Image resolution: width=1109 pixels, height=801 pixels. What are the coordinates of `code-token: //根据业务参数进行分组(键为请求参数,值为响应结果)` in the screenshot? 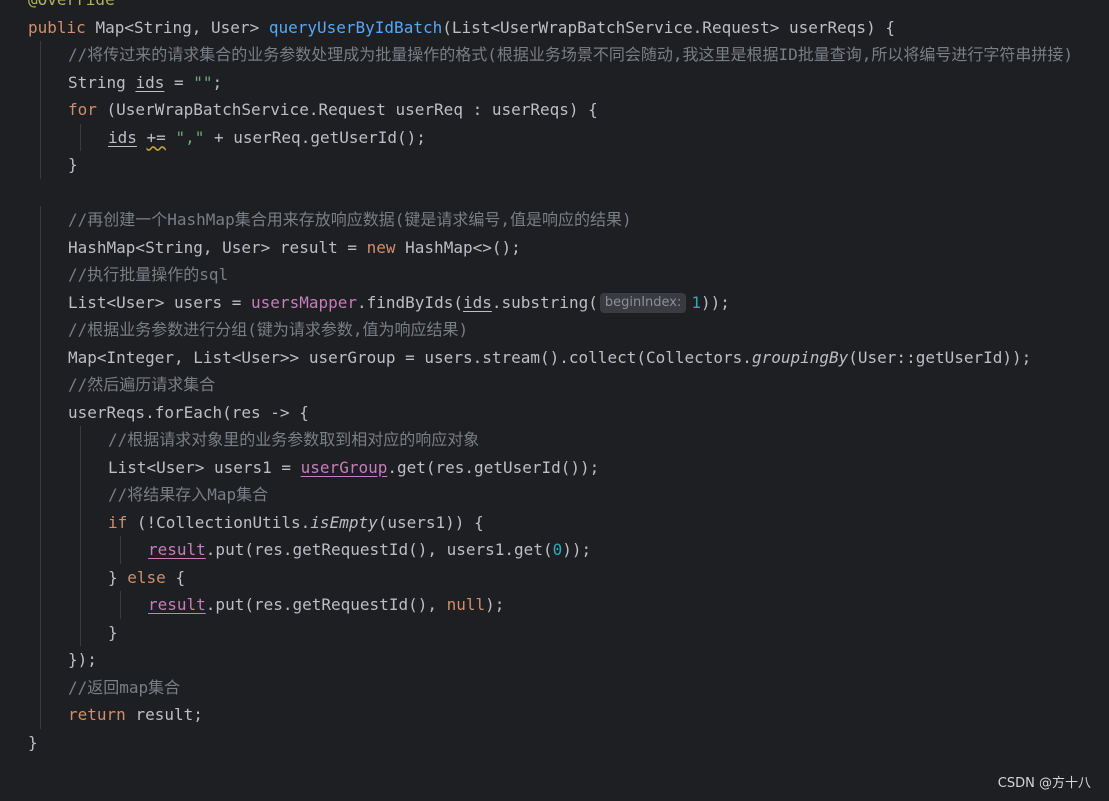 It's located at (268, 329).